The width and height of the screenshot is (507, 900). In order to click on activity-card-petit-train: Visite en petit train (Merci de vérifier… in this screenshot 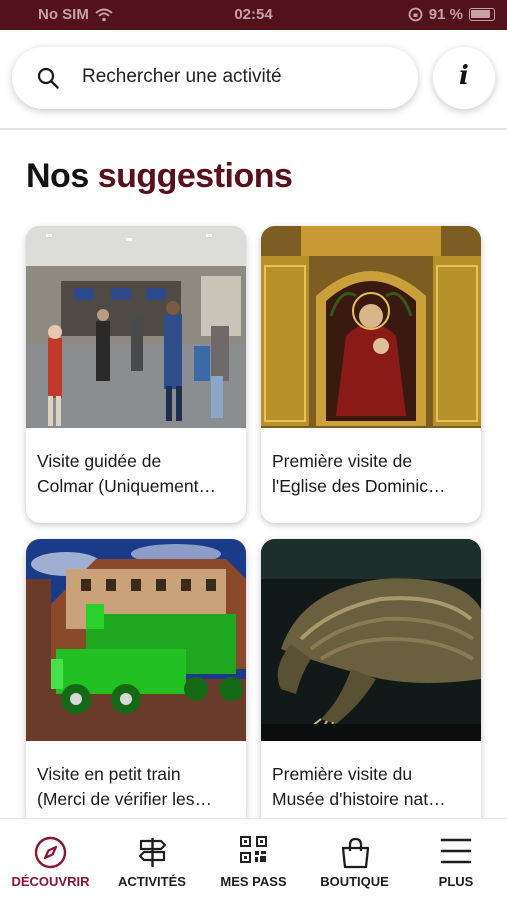, I will do `click(136, 684)`.